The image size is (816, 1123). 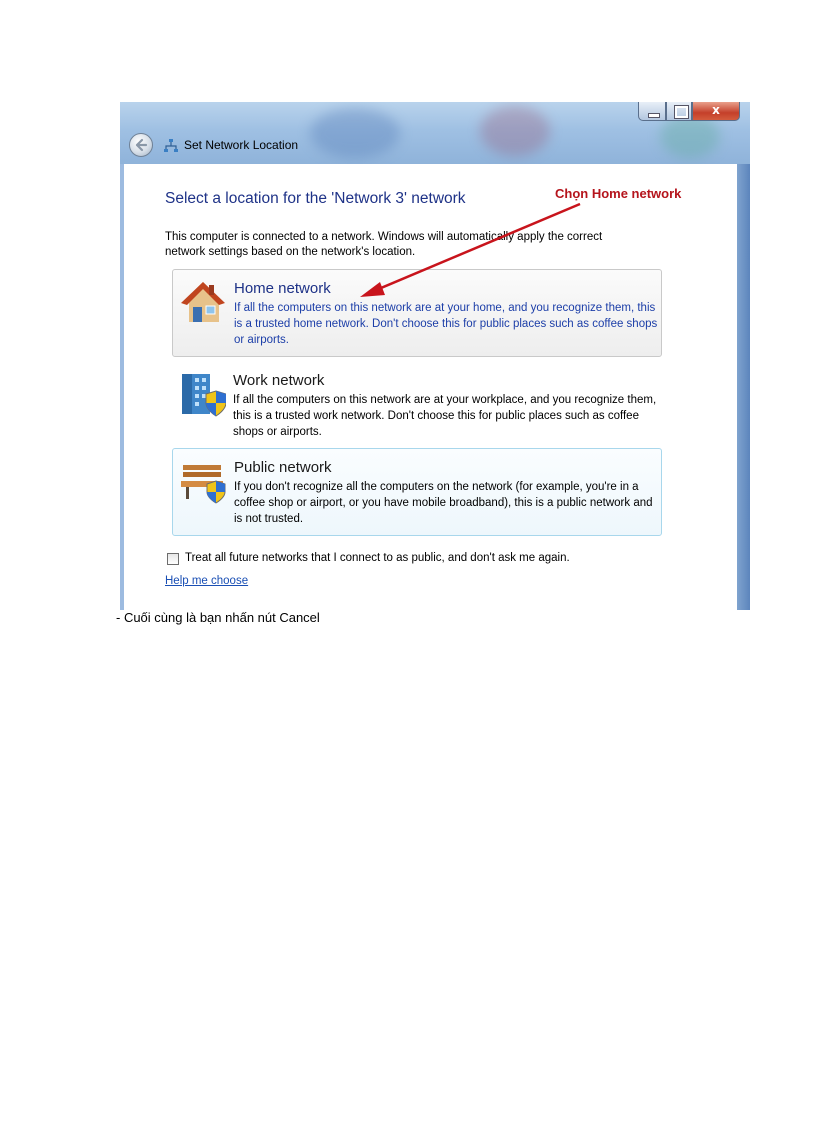 I want to click on maximize-icon, so click(x=681, y=112).